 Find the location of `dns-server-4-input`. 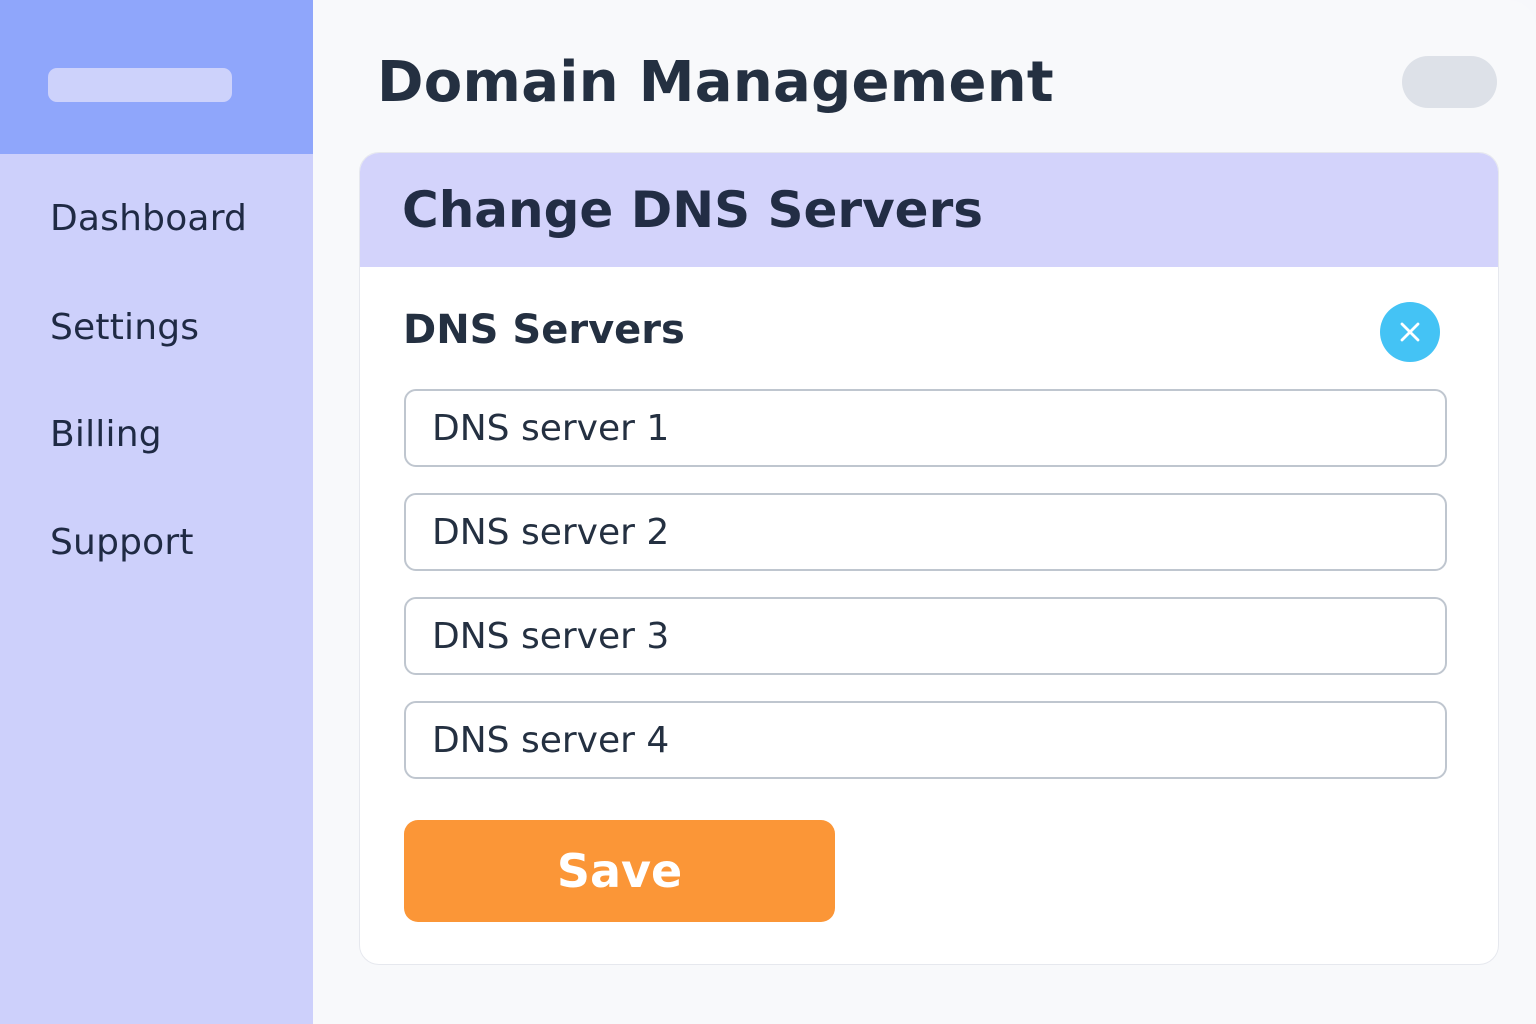

dns-server-4-input is located at coordinates (925, 740).